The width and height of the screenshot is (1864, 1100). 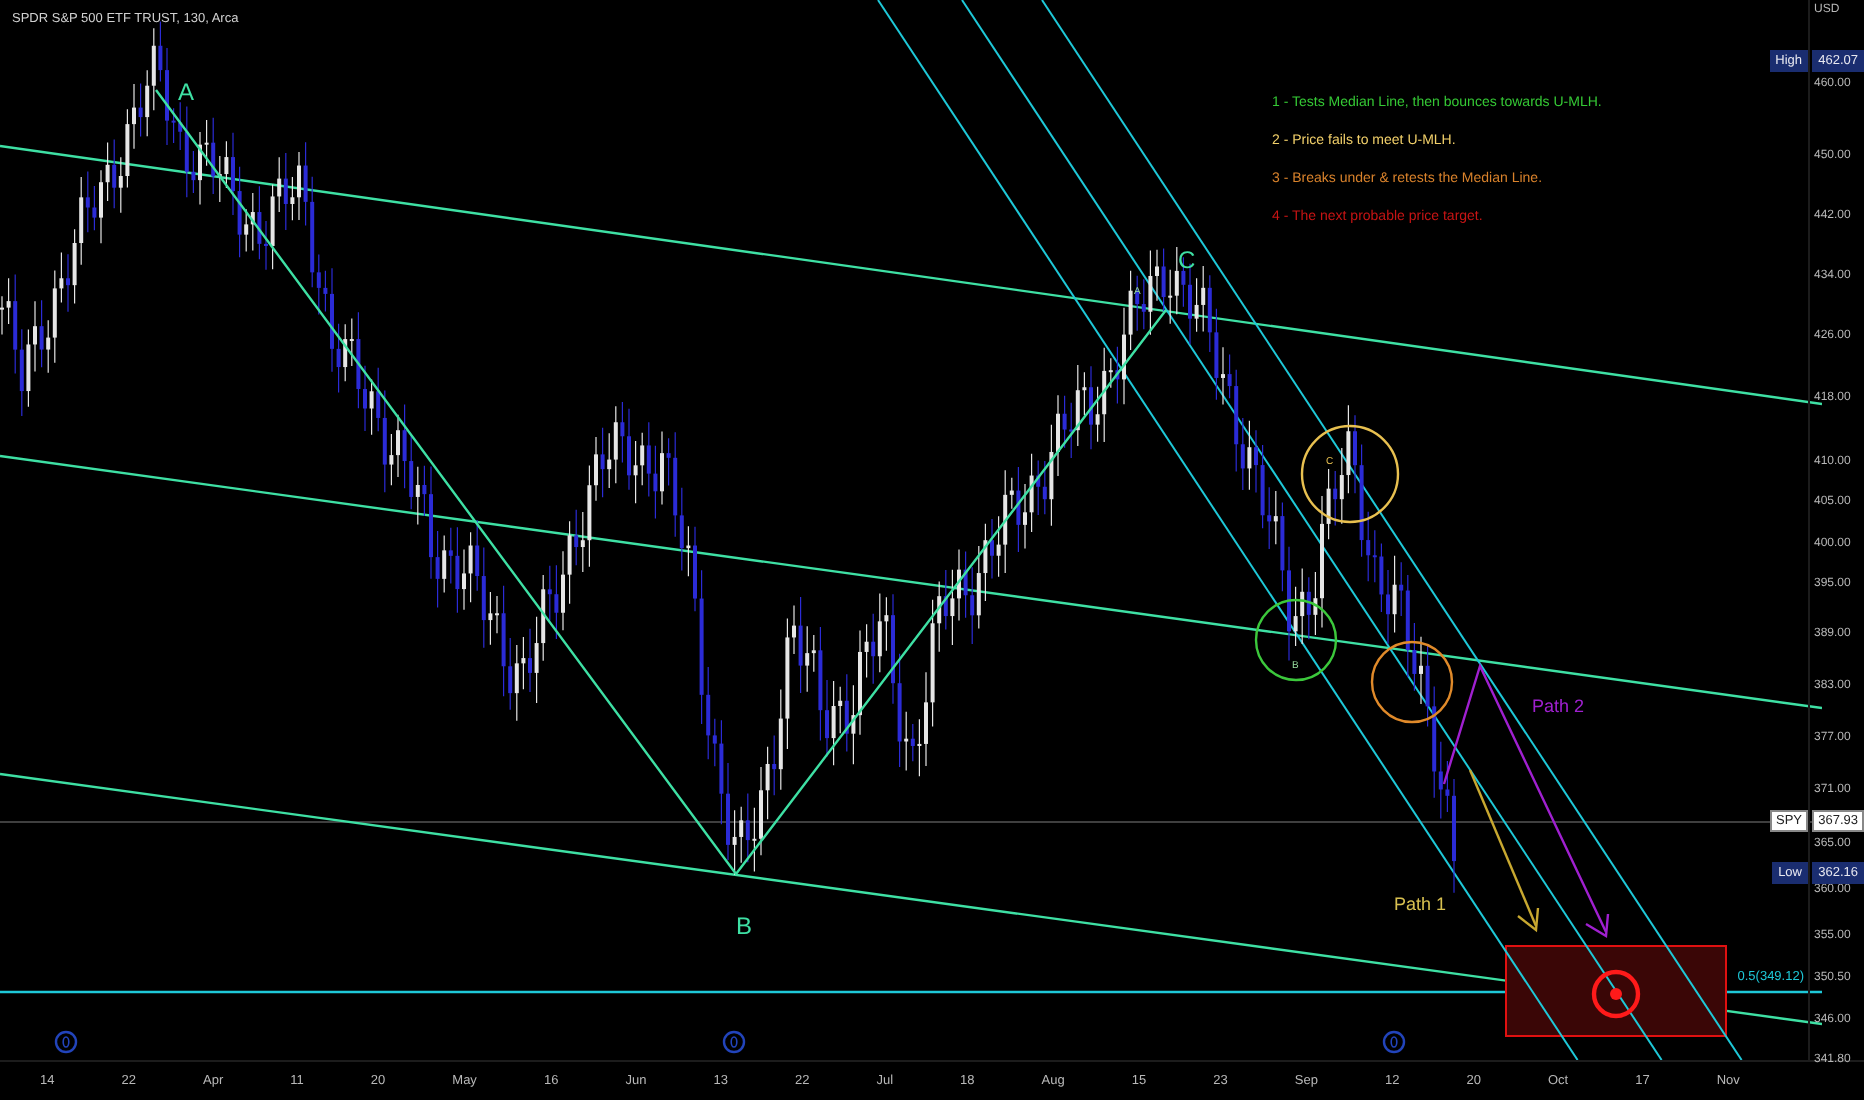 I want to click on wave-label: A, so click(x=186, y=92).